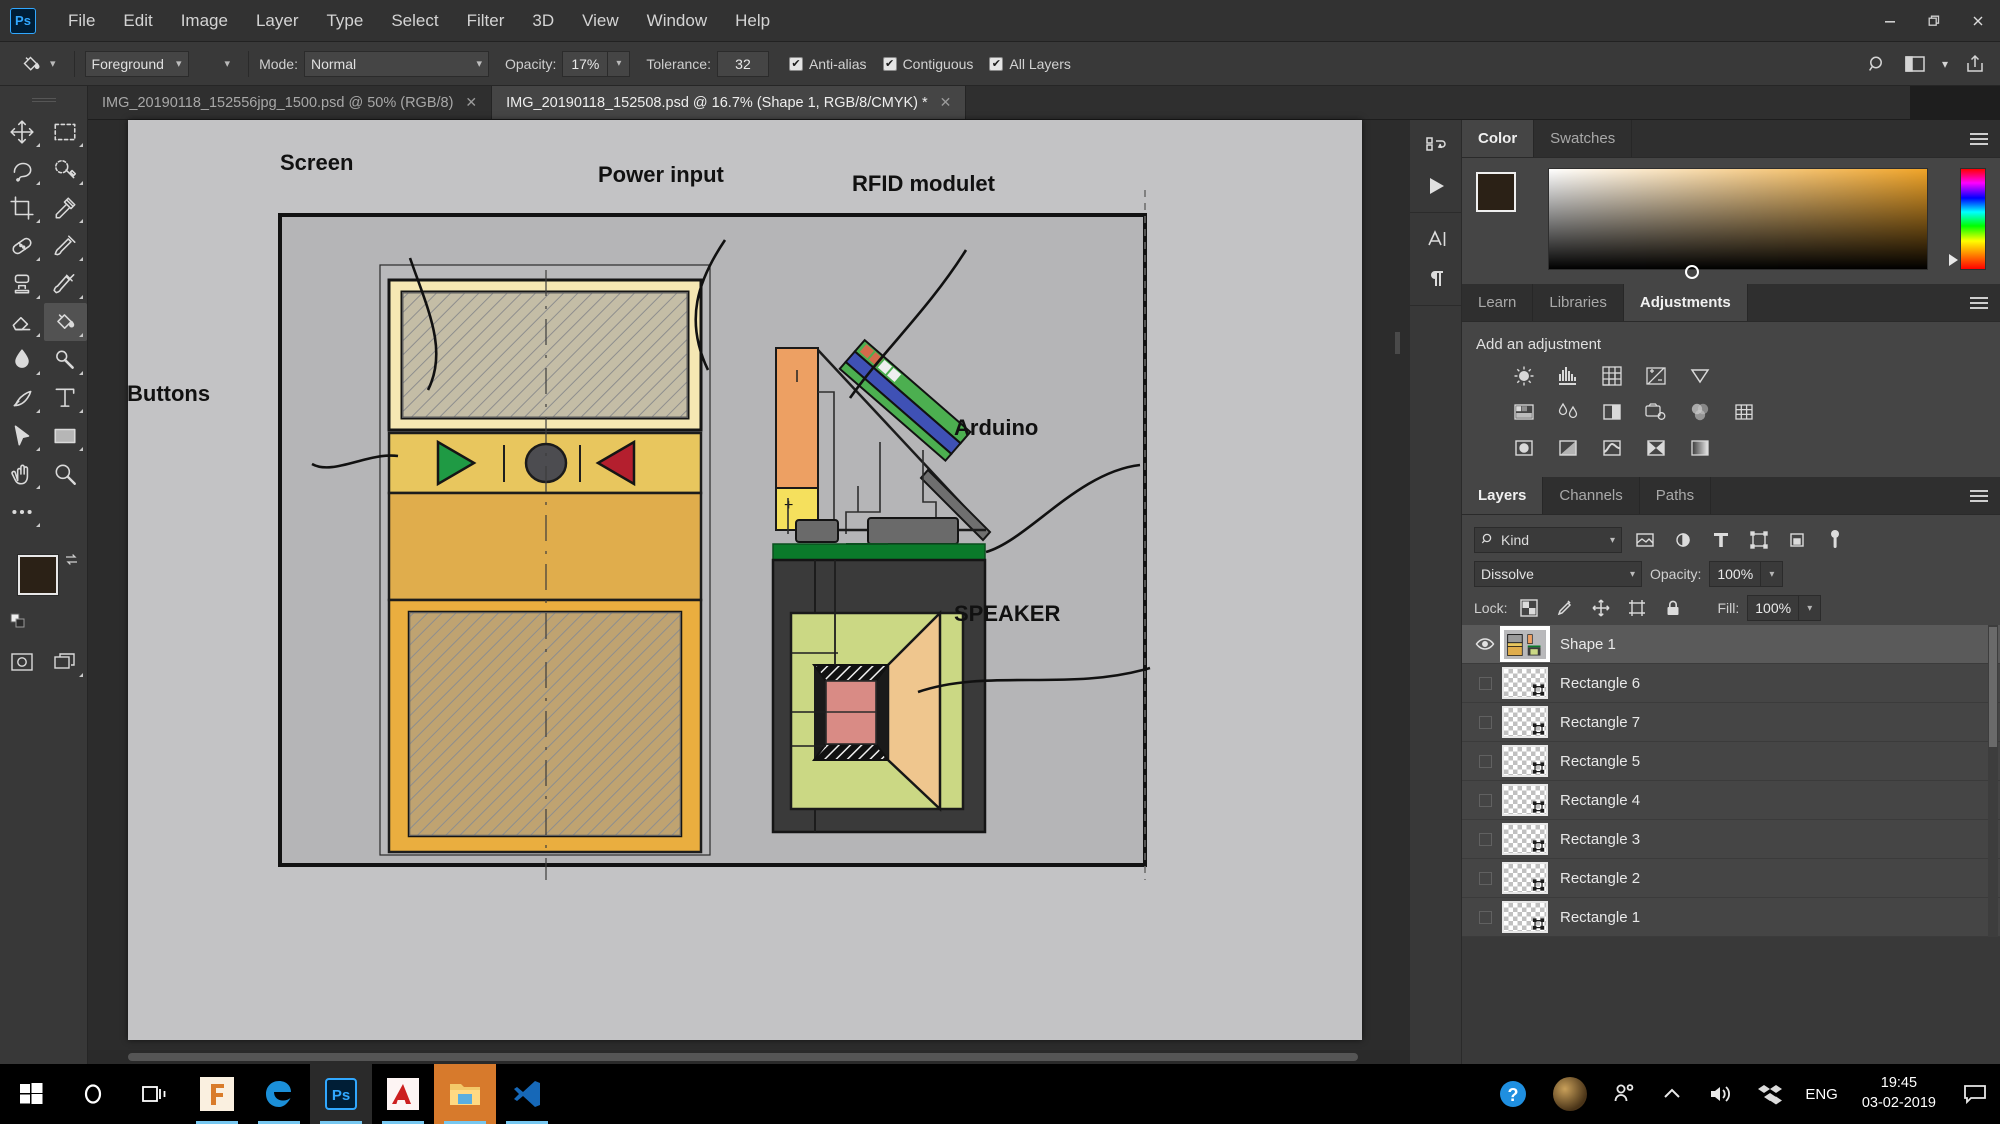 Image resolution: width=2000 pixels, height=1124 pixels. What do you see at coordinates (1656, 412) in the screenshot?
I see `photo-filter-icon` at bounding box center [1656, 412].